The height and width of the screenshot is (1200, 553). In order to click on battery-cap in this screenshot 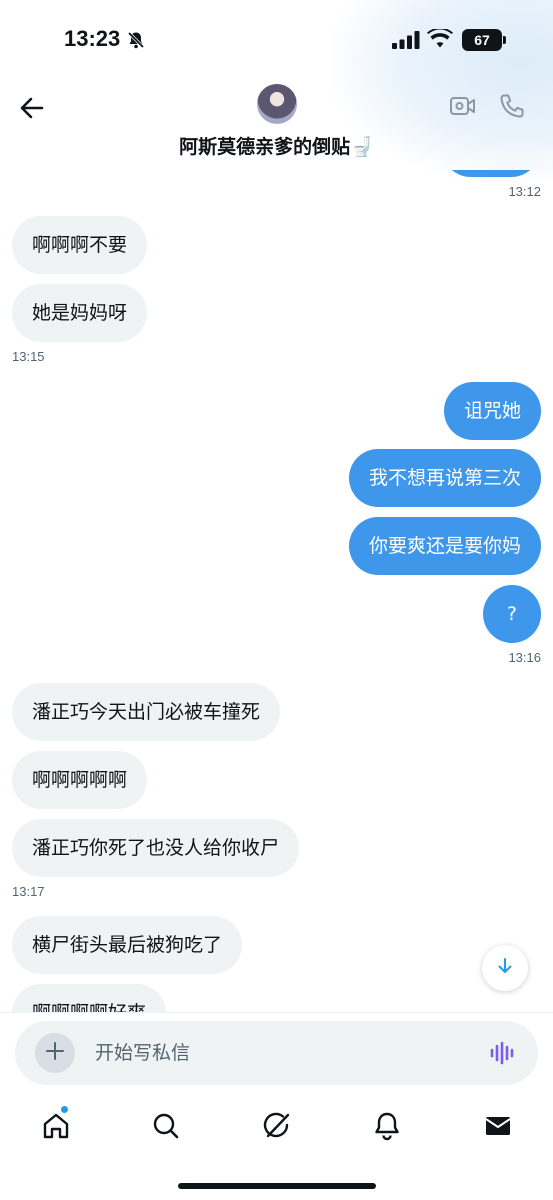, I will do `click(504, 40)`.